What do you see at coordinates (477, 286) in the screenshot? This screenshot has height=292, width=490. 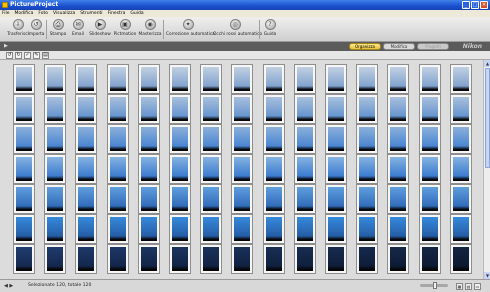 I see `detail-view-icon: ▭` at bounding box center [477, 286].